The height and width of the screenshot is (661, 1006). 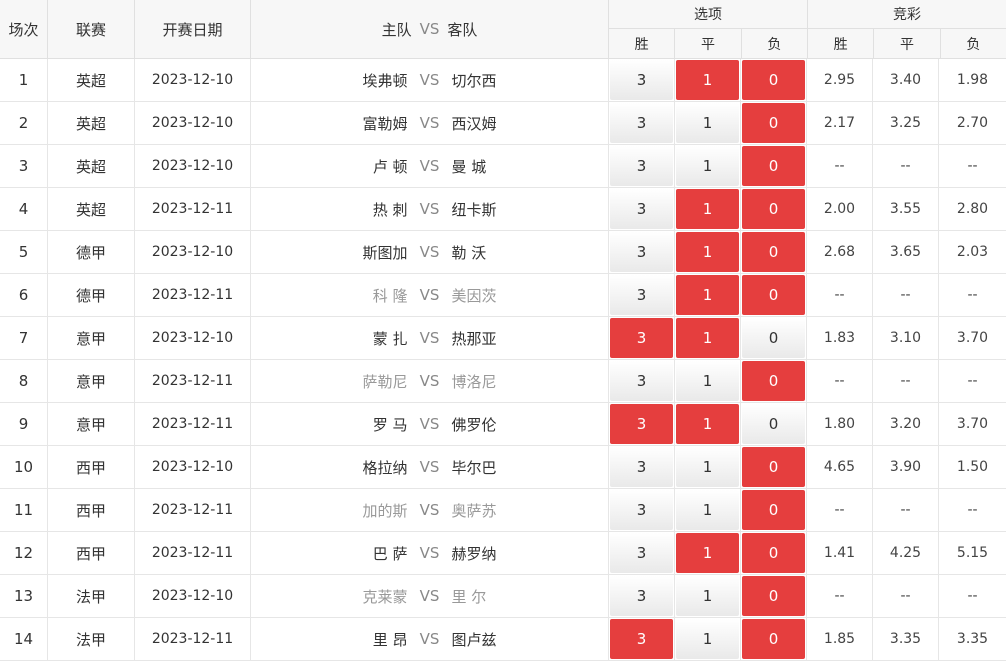 I want to click on match-date: 2023-12-10, so click(x=193, y=166).